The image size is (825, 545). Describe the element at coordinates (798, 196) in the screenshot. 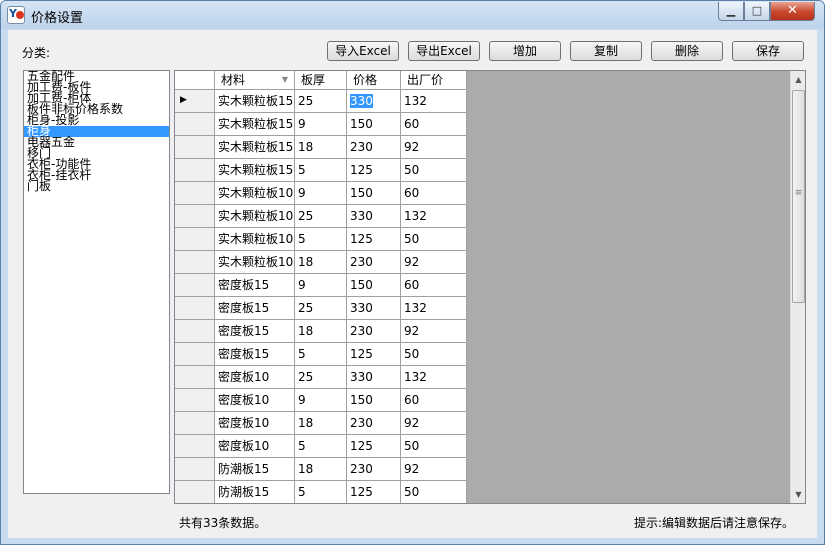

I see `scroll-thumb: ≡` at that location.